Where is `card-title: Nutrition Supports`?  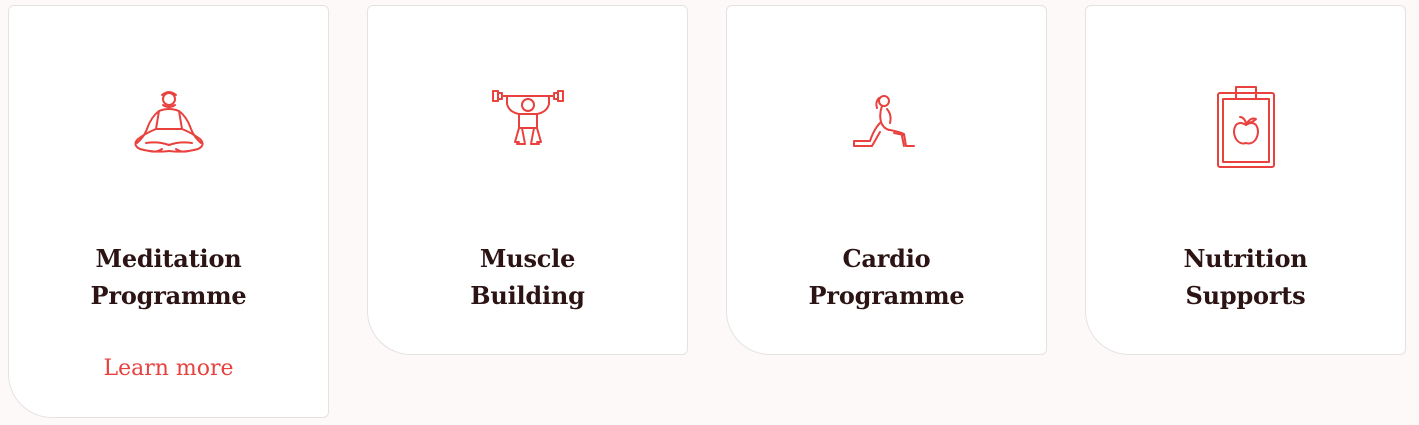 card-title: Nutrition Supports is located at coordinates (1245, 277).